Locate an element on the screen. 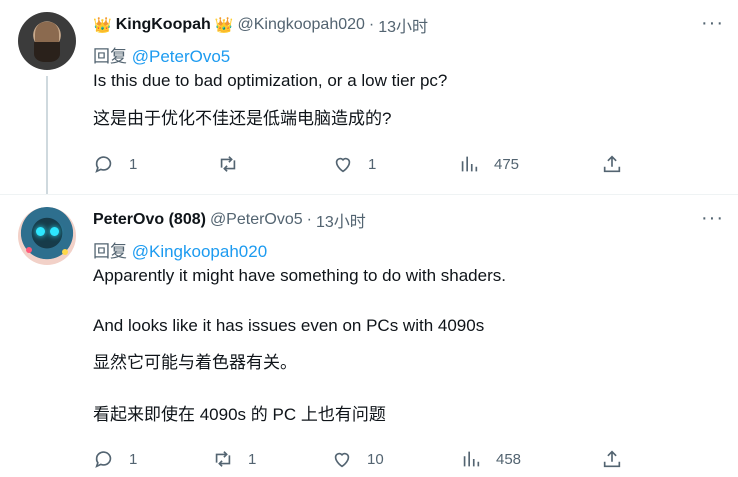  user-handle: @Kingkoopah020 is located at coordinates (300, 25).